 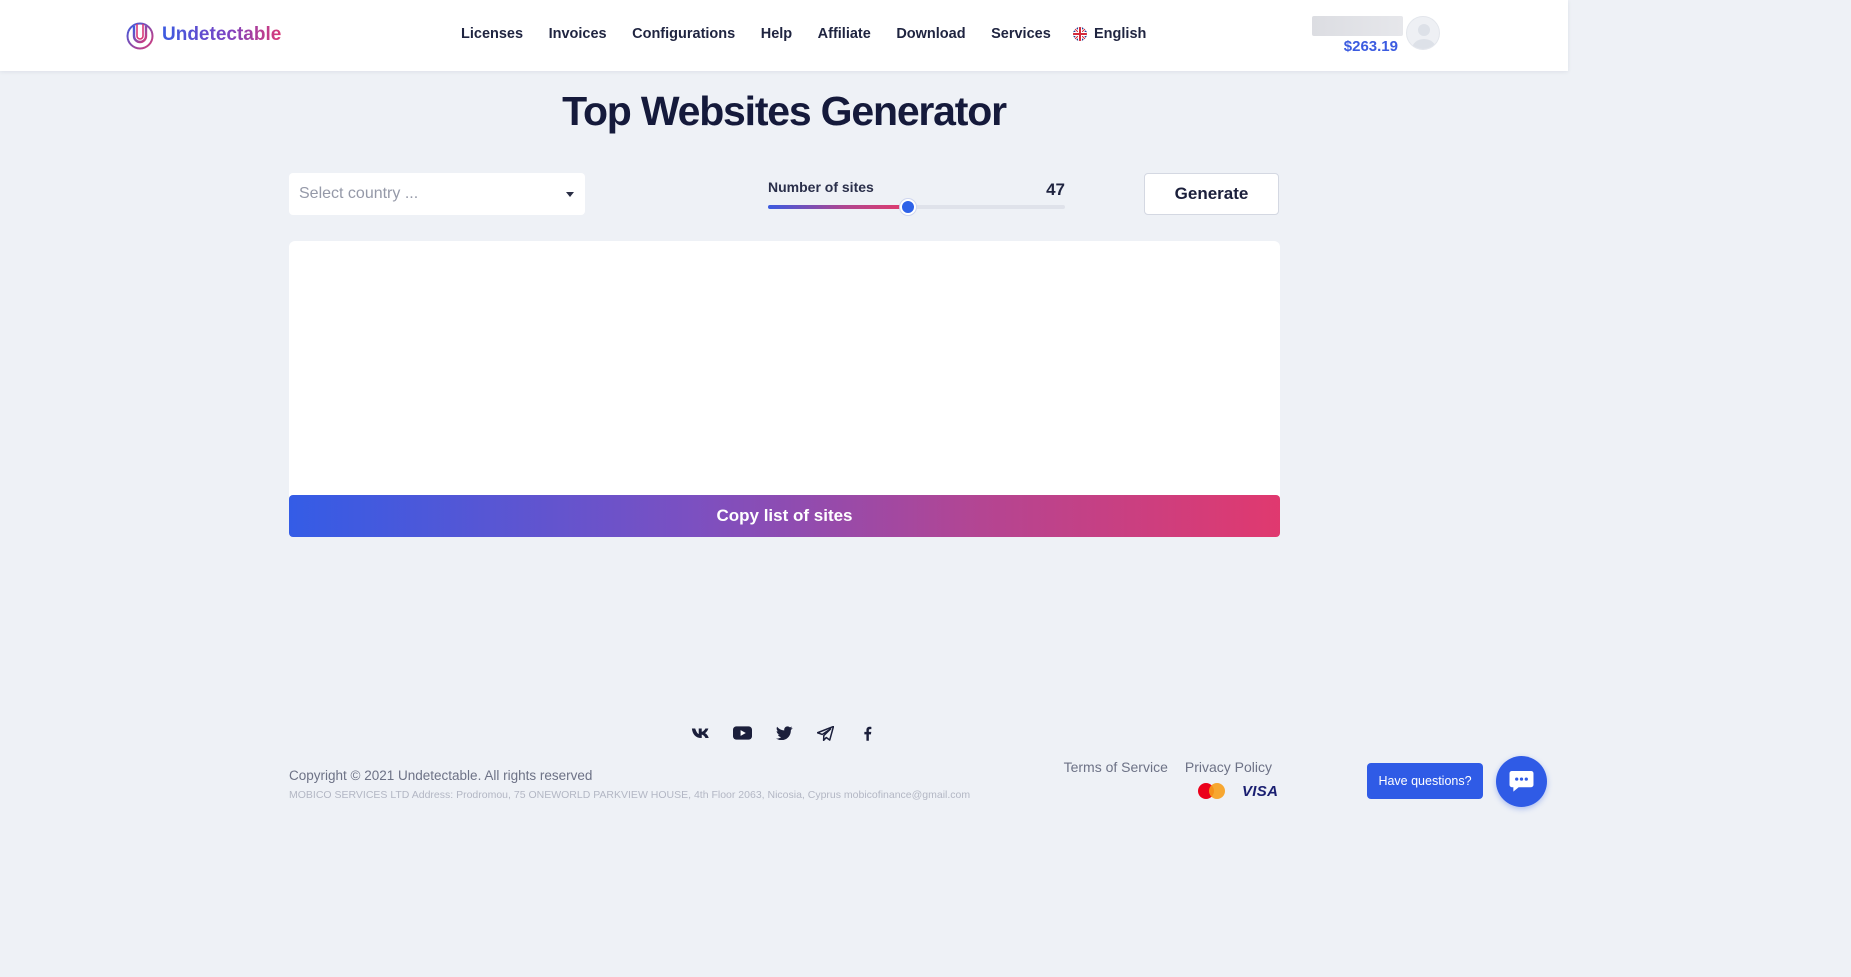 I want to click on language-selector: English, so click(x=1109, y=34).